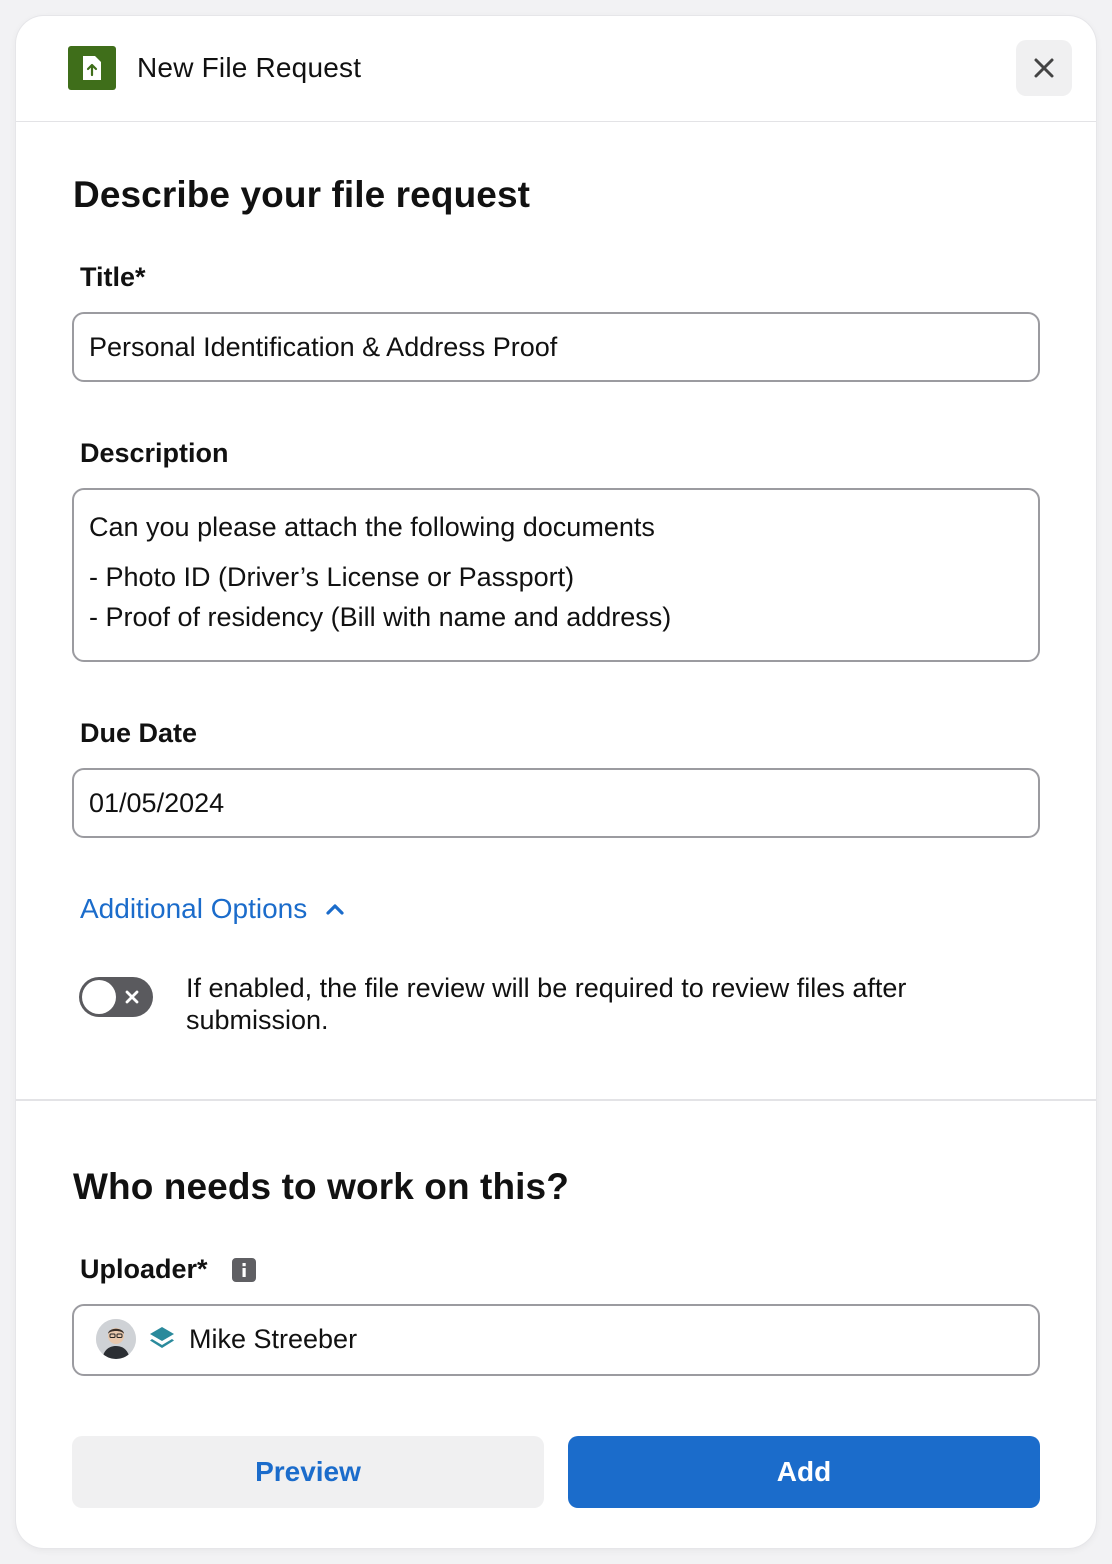 The width and height of the screenshot is (1112, 1564). I want to click on review-required-switch, so click(116, 997).